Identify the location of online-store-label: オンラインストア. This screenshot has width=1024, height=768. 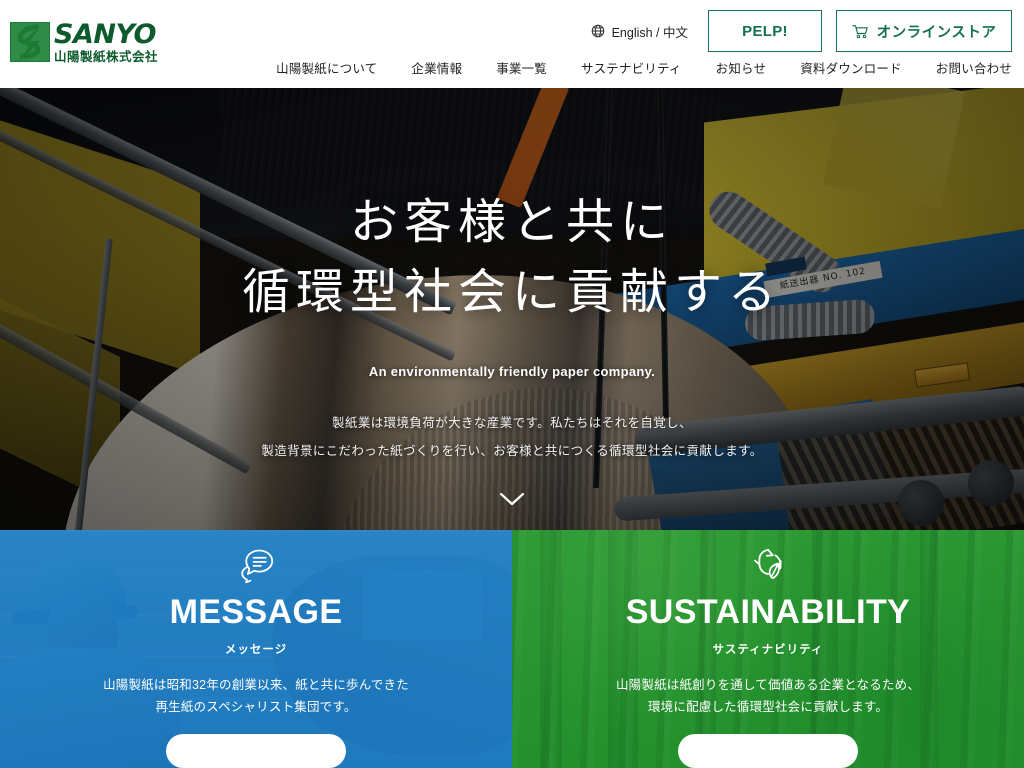
(936, 32).